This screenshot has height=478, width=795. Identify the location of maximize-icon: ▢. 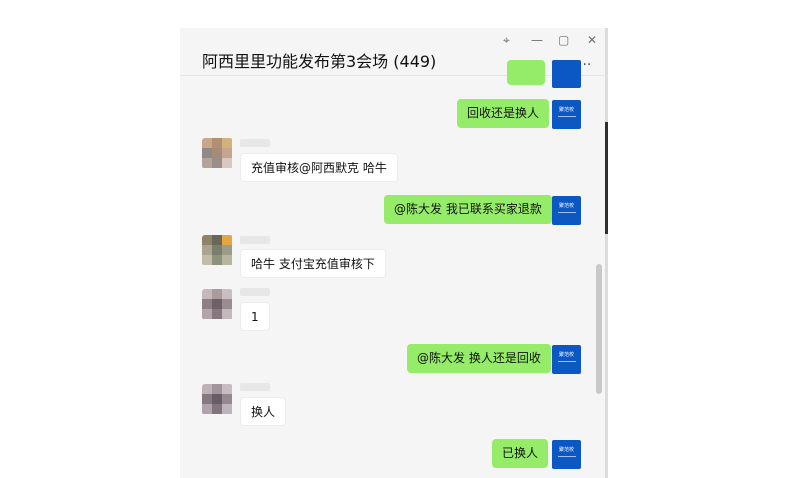
(563, 40).